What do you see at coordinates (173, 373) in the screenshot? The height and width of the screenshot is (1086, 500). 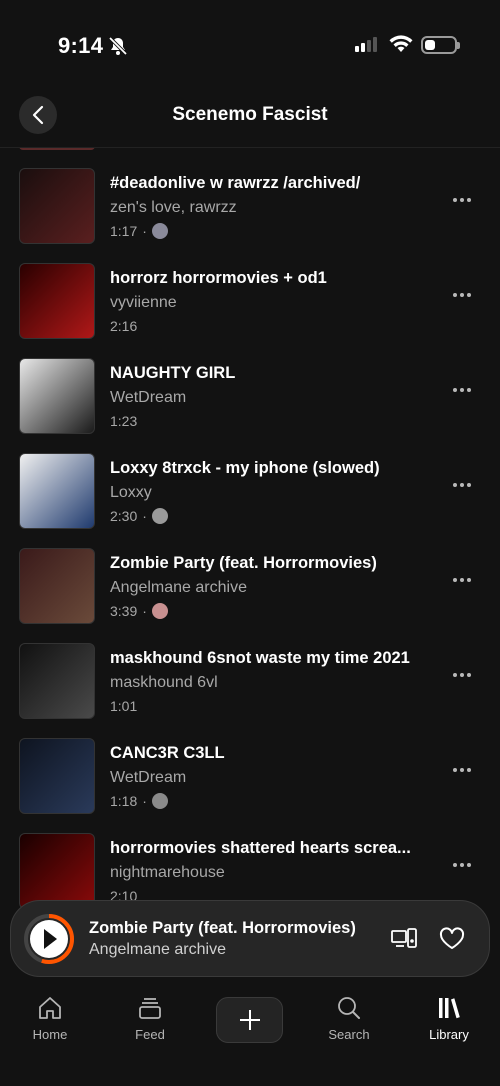 I see `track-title: NAUGHTY GIRL` at bounding box center [173, 373].